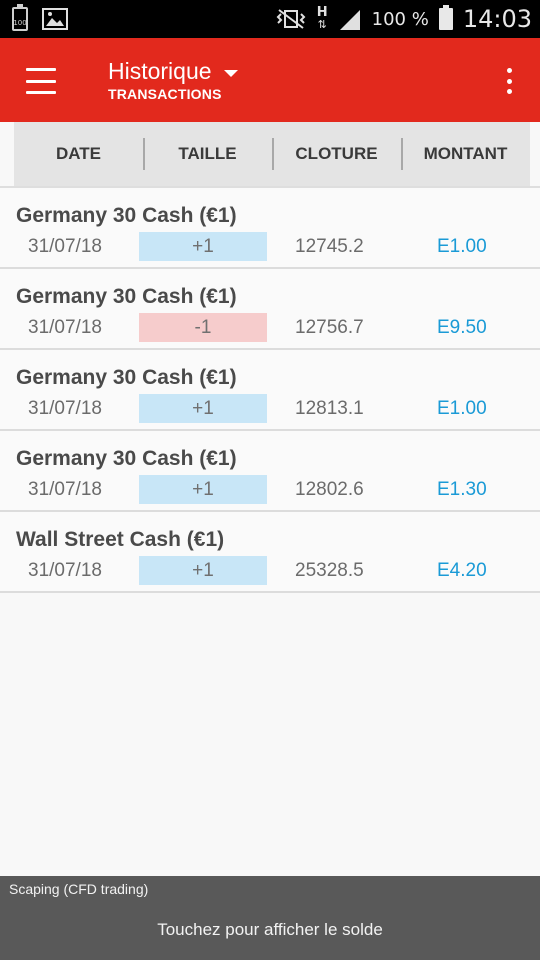 The height and width of the screenshot is (960, 540). I want to click on menu-icon, so click(41, 81).